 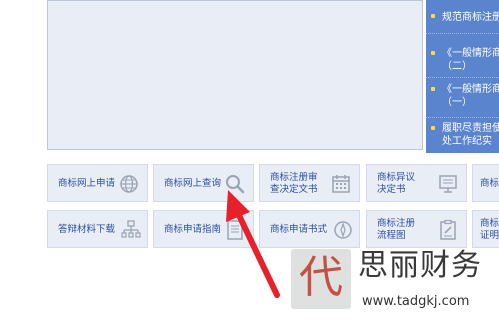 What do you see at coordinates (420, 265) in the screenshot?
I see `watermark-name: 思丽财务` at bounding box center [420, 265].